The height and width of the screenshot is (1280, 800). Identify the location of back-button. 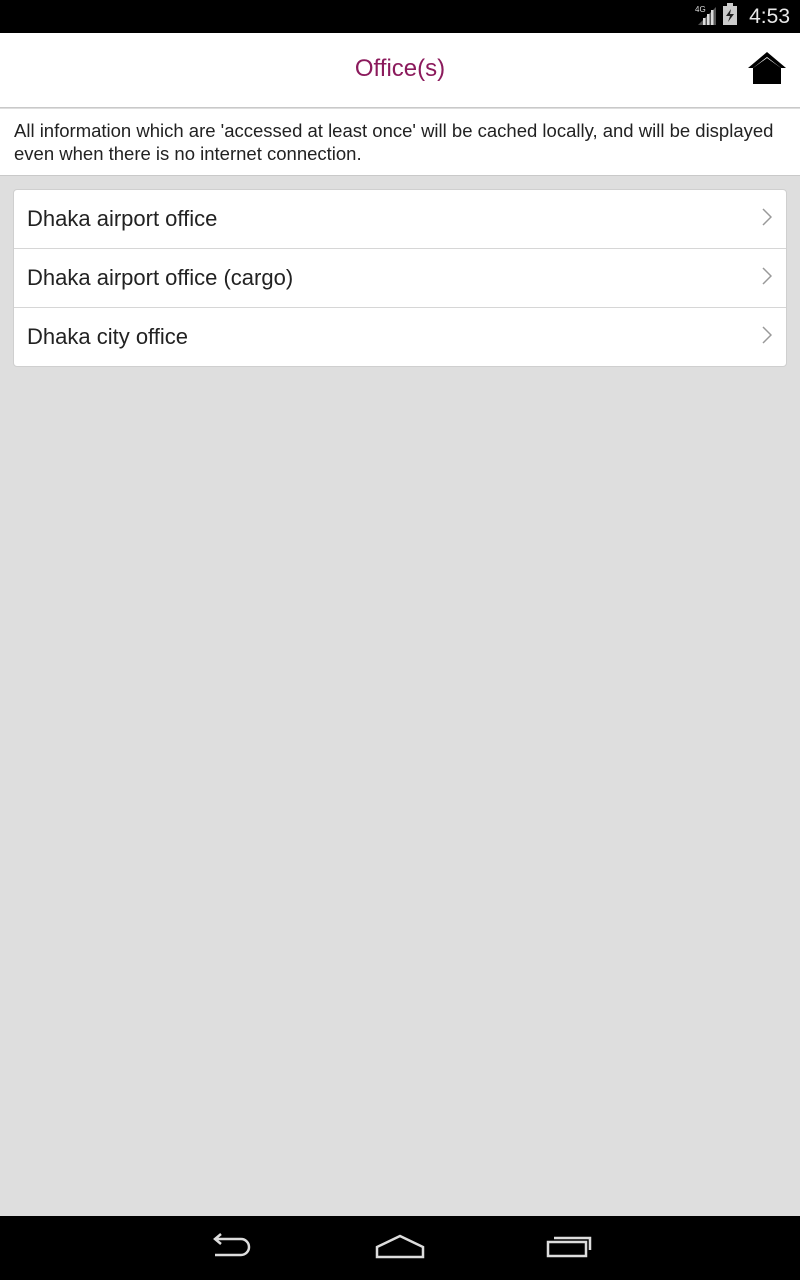
(230, 1248).